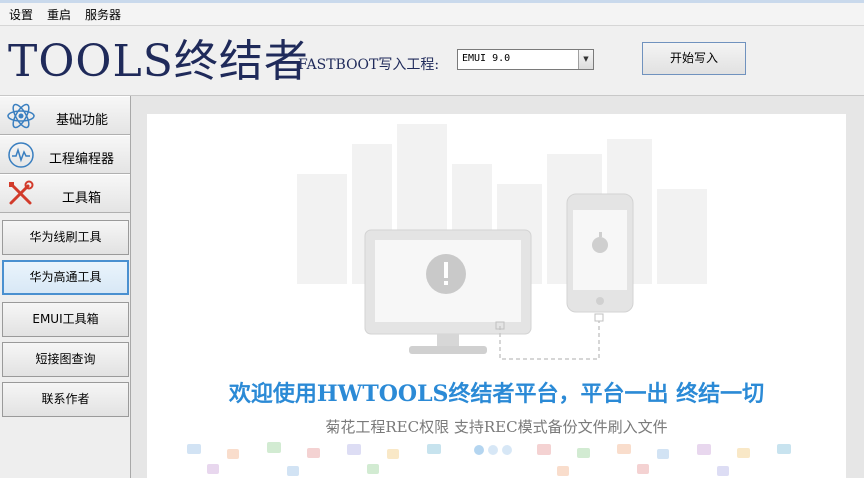 Image resolution: width=864 pixels, height=478 pixels. I want to click on chevron-down-icon: ▼, so click(585, 59).